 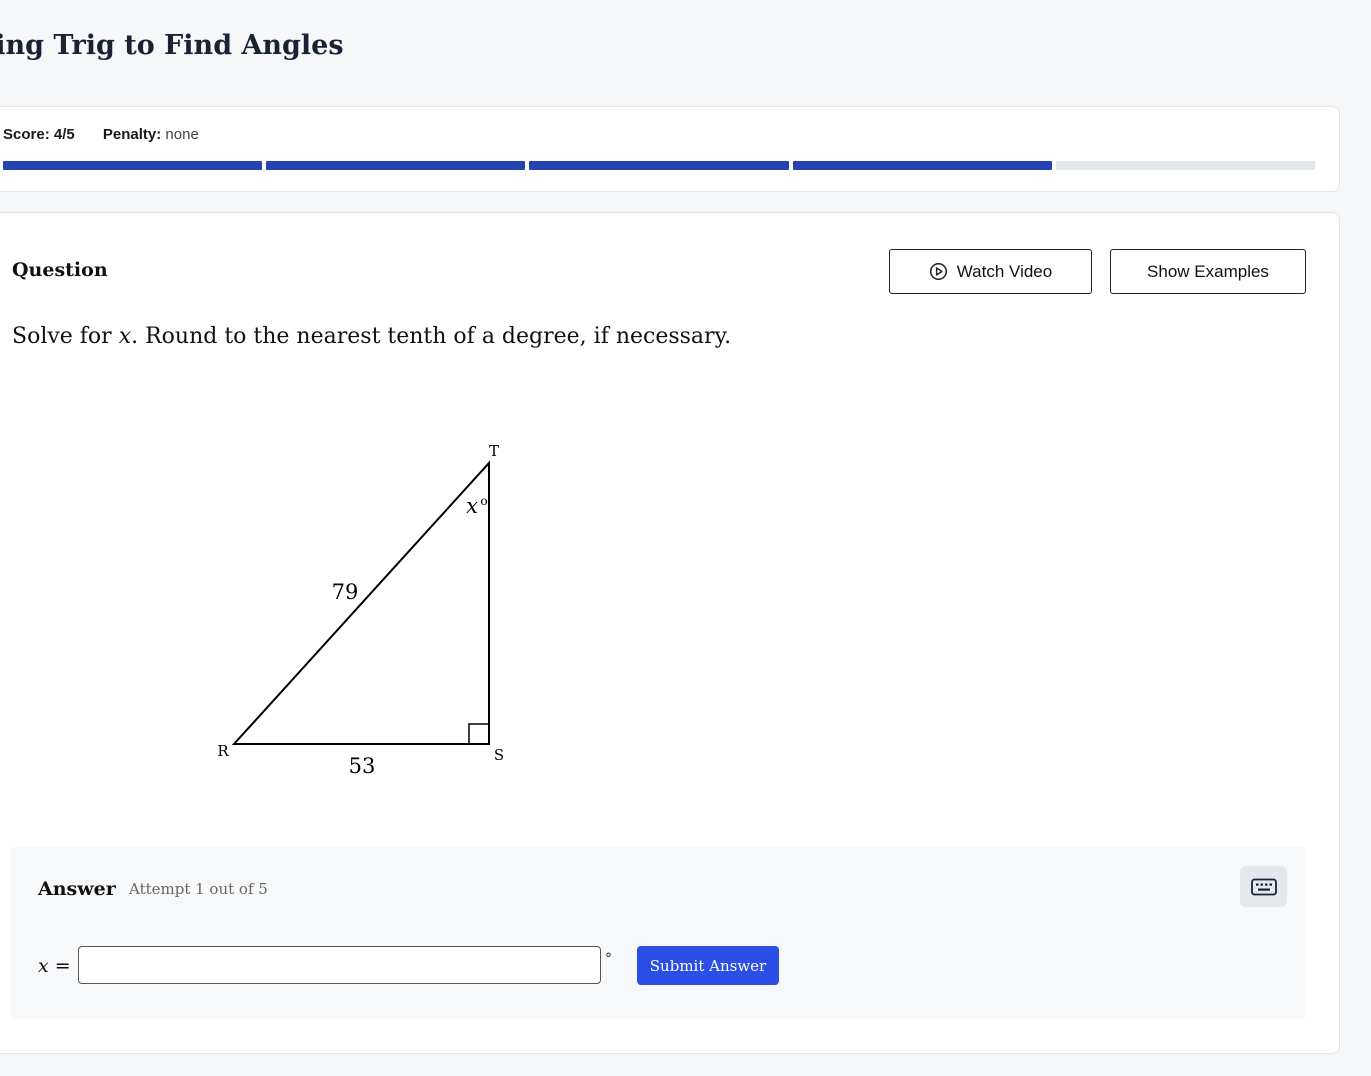 What do you see at coordinates (360, 602) in the screenshot?
I see `triangle-shape` at bounding box center [360, 602].